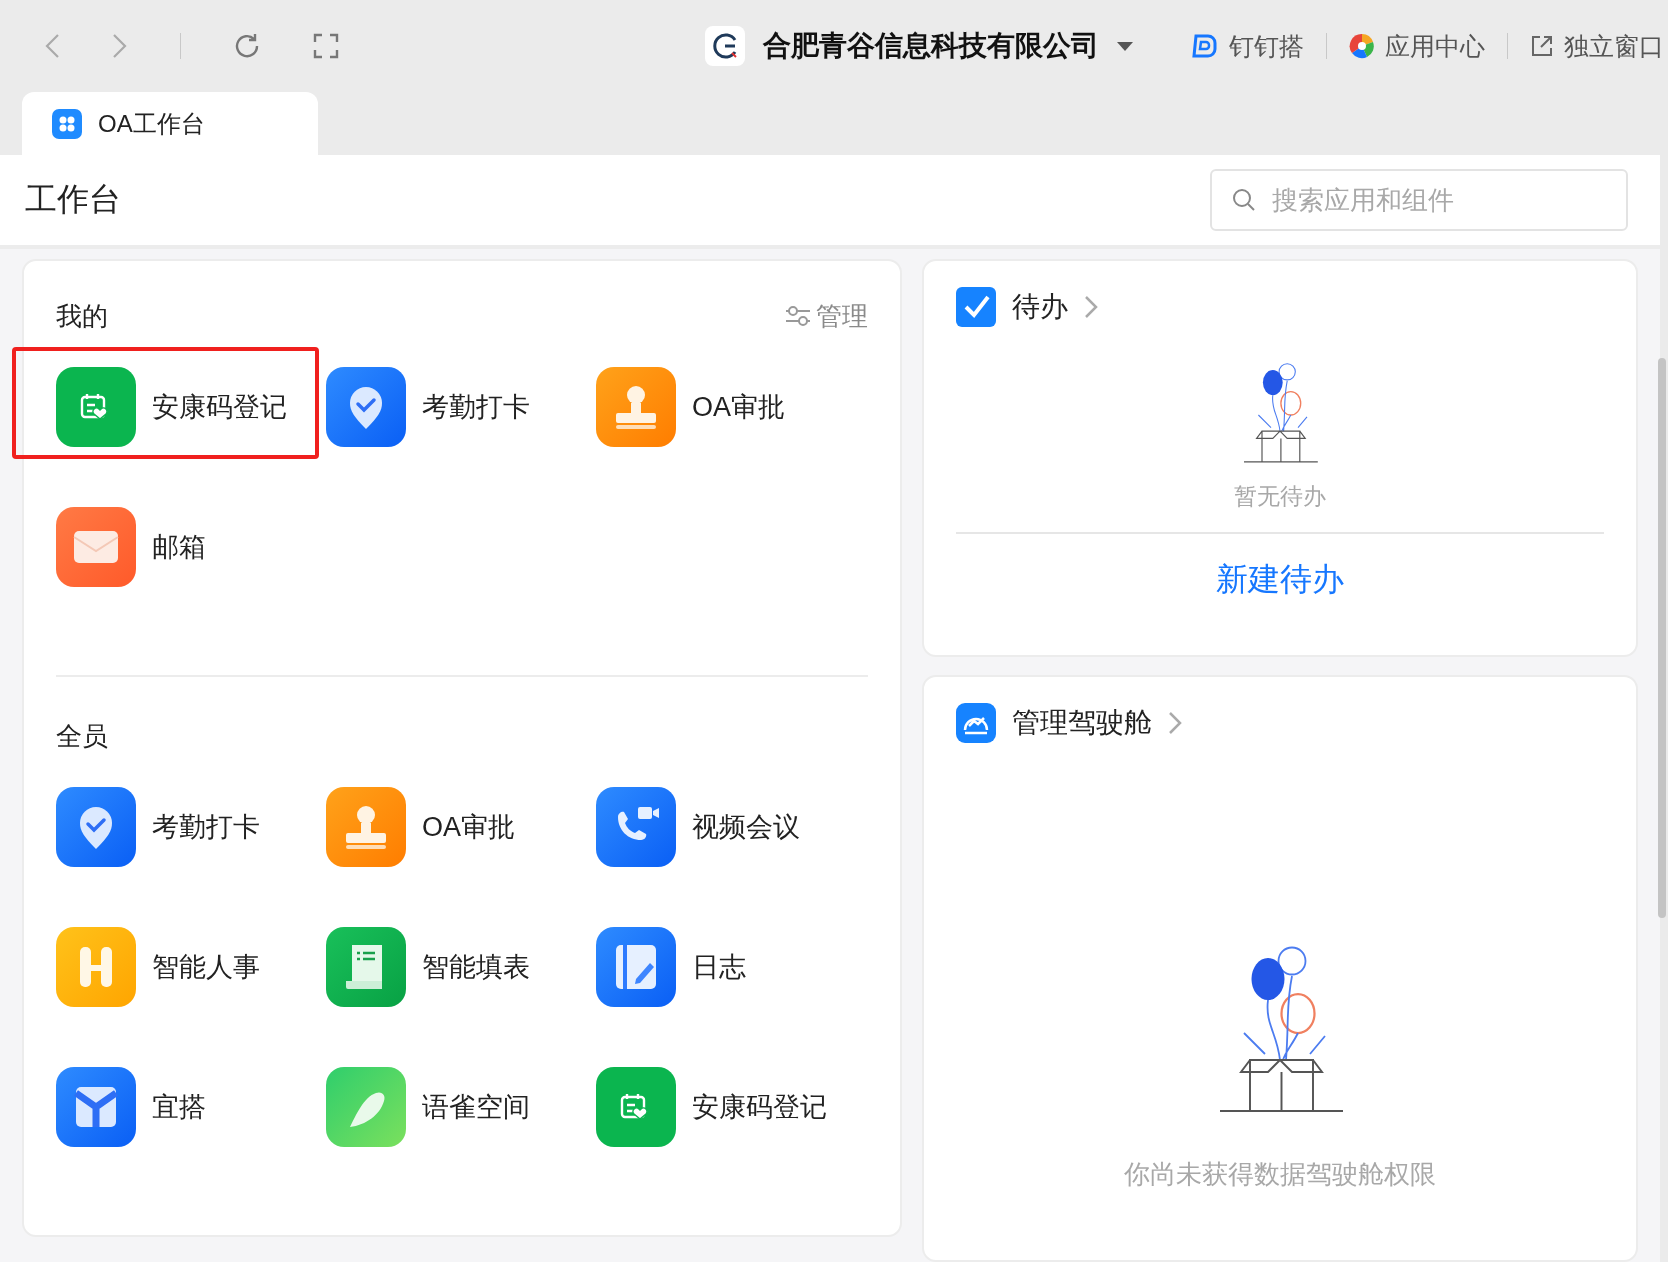 The height and width of the screenshot is (1262, 1668). I want to click on app-tile: 语雀空间, so click(461, 1107).